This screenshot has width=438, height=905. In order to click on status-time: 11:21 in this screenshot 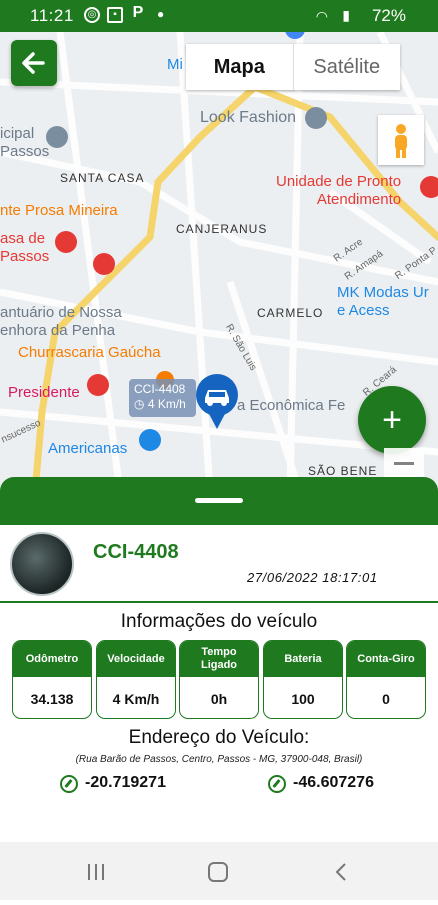, I will do `click(52, 15)`.